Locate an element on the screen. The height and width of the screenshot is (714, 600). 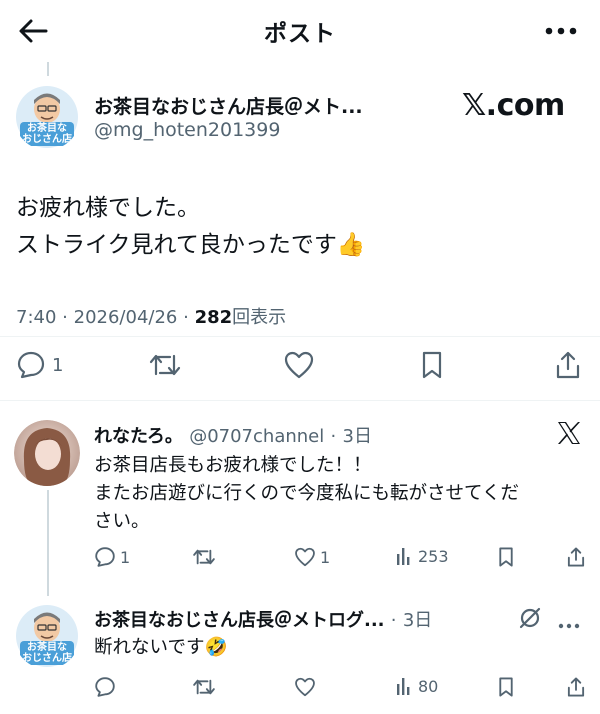
reply-action-bar: 1 1 253 is located at coordinates (344, 561).